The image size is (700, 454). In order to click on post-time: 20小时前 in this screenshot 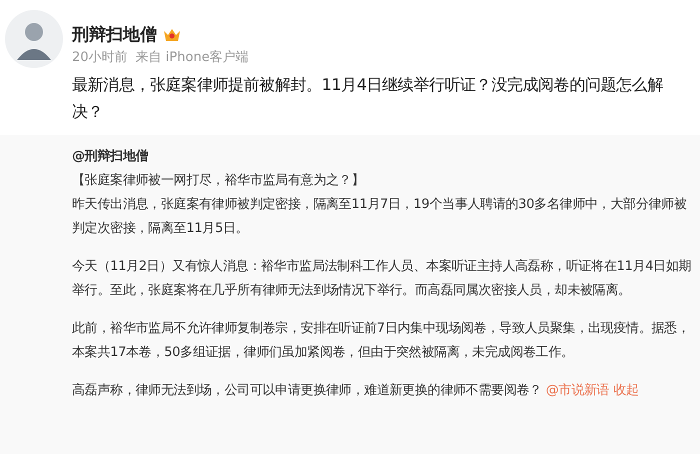, I will do `click(100, 58)`.